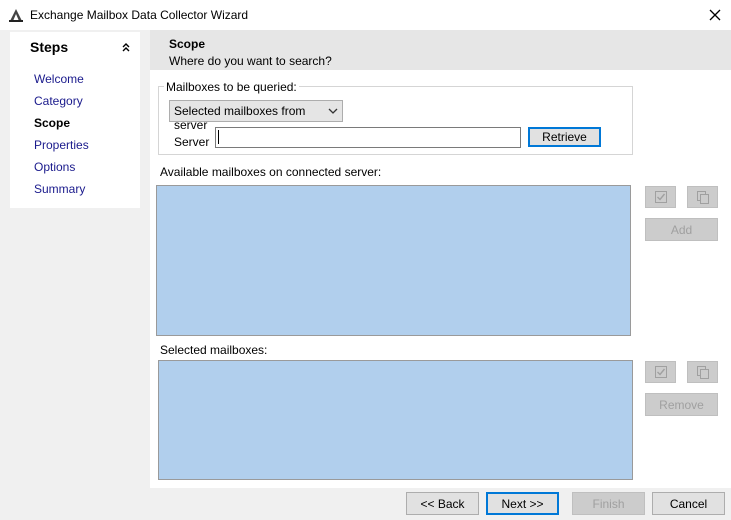 This screenshot has width=731, height=520. Describe the element at coordinates (681, 229) in the screenshot. I see `add-button: Add` at that location.